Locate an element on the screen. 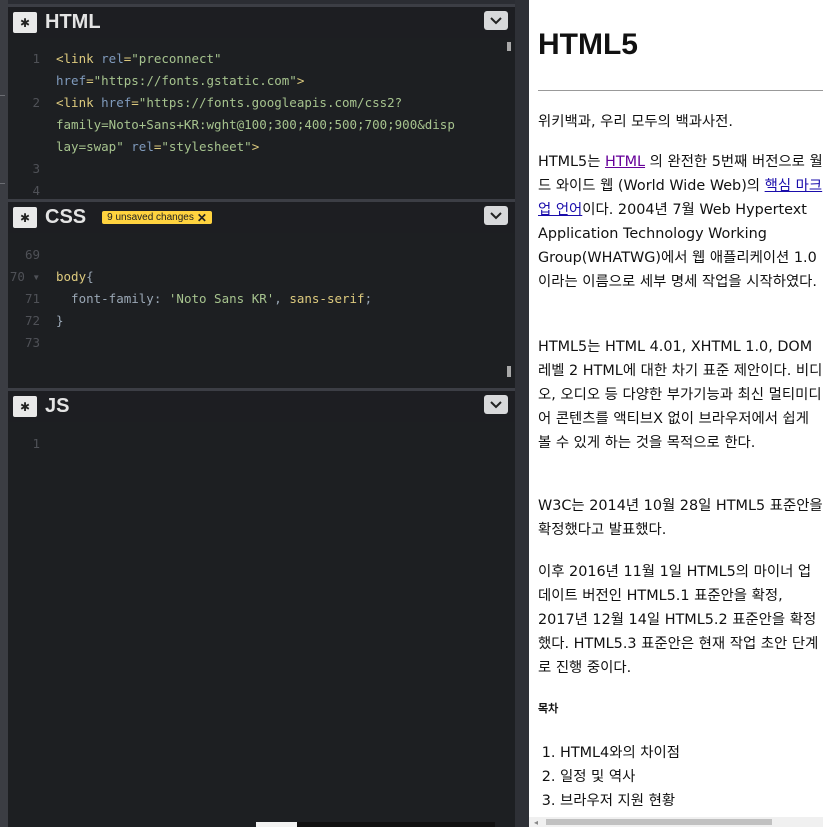 This screenshot has width=823, height=827. toc-item: 브라우저 지원 현황 is located at coordinates (620, 801).